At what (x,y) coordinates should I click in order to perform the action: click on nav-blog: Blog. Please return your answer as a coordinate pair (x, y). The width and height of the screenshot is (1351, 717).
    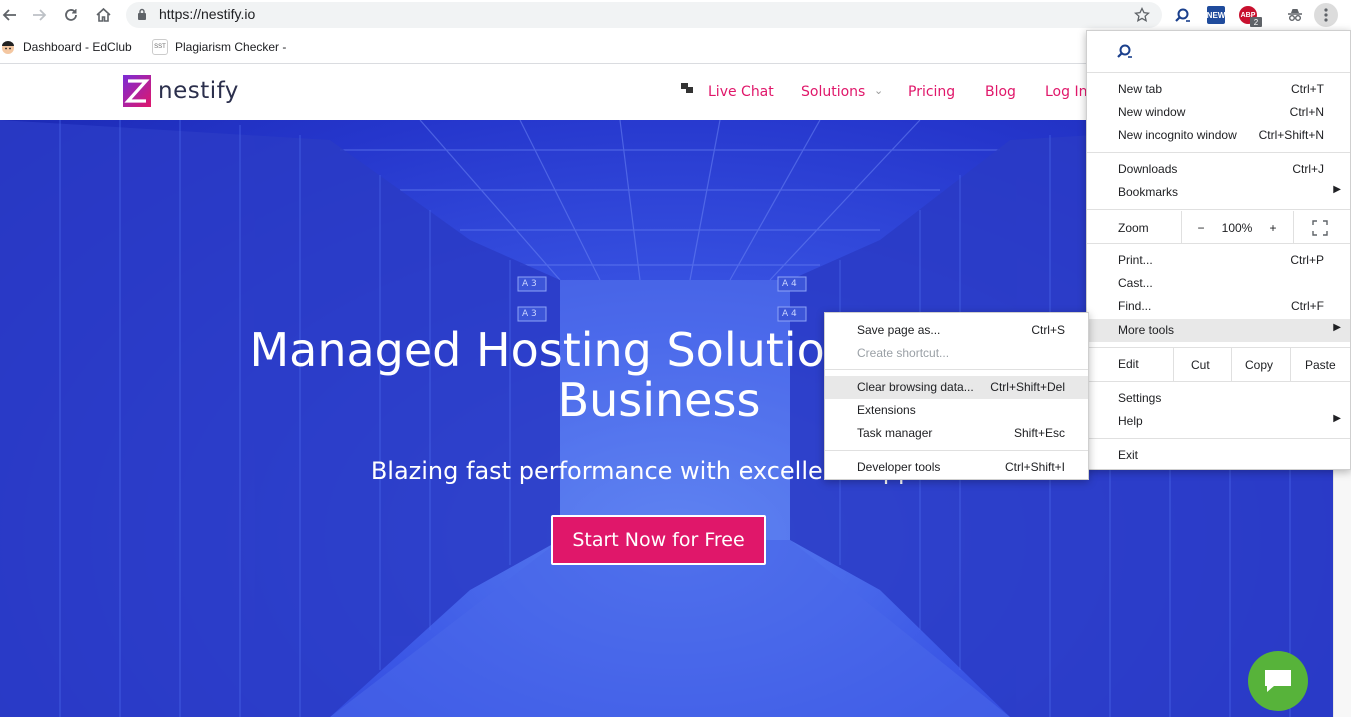
    Looking at the image, I should click on (1000, 92).